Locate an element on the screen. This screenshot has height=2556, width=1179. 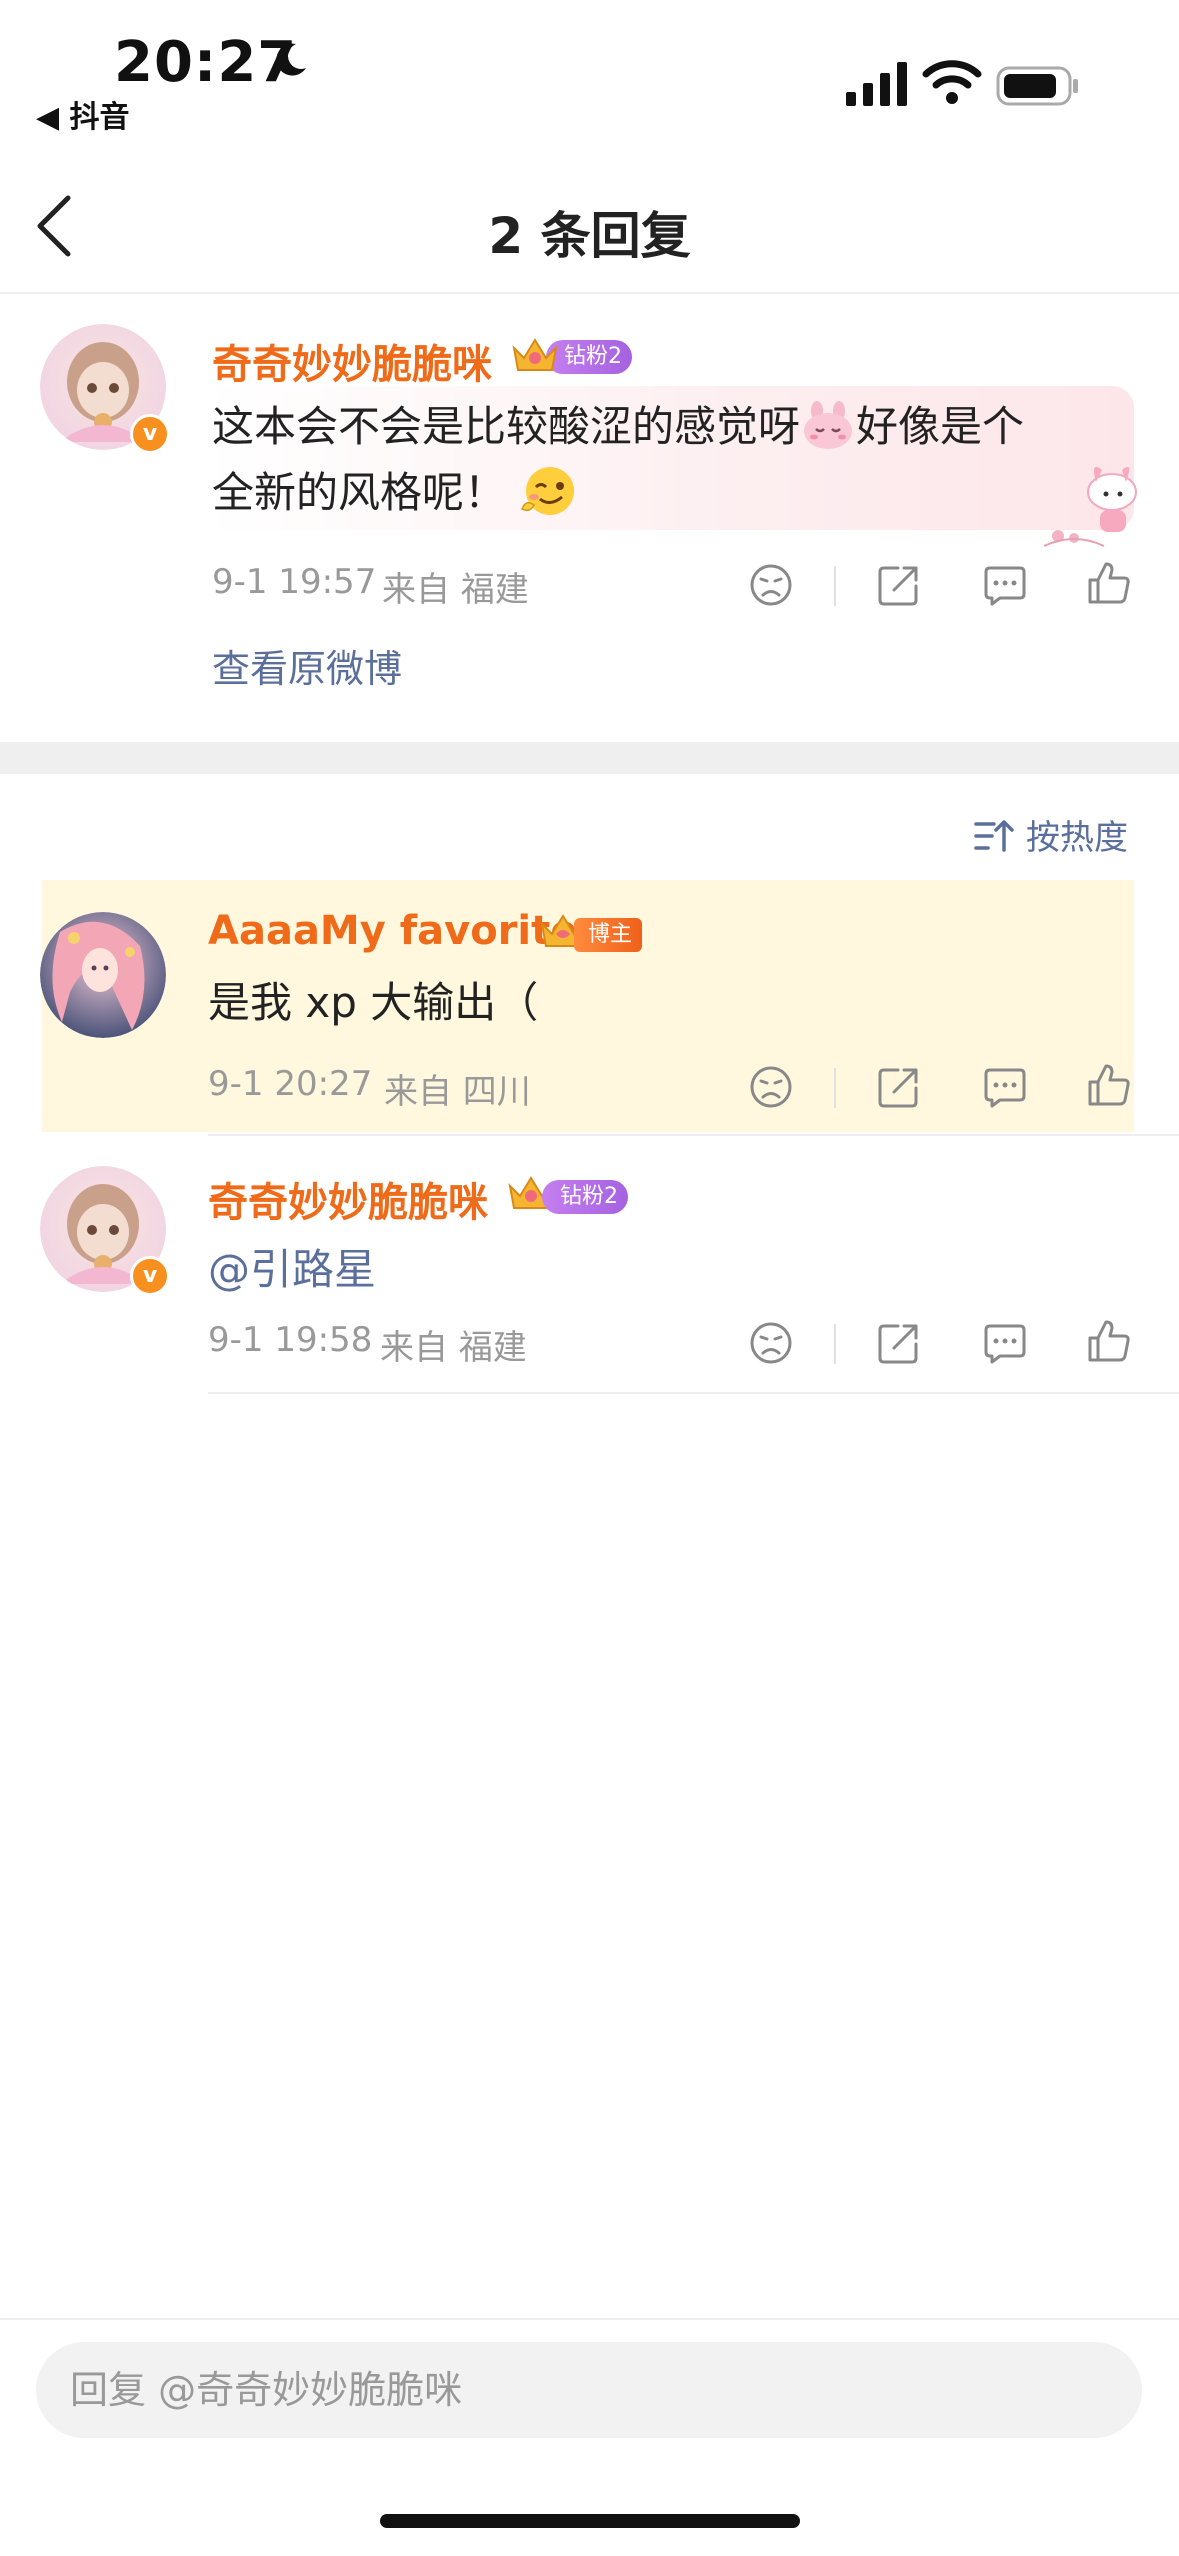
reply-input: 回复 @奇奇妙妙脆脆咪 is located at coordinates (589, 2390).